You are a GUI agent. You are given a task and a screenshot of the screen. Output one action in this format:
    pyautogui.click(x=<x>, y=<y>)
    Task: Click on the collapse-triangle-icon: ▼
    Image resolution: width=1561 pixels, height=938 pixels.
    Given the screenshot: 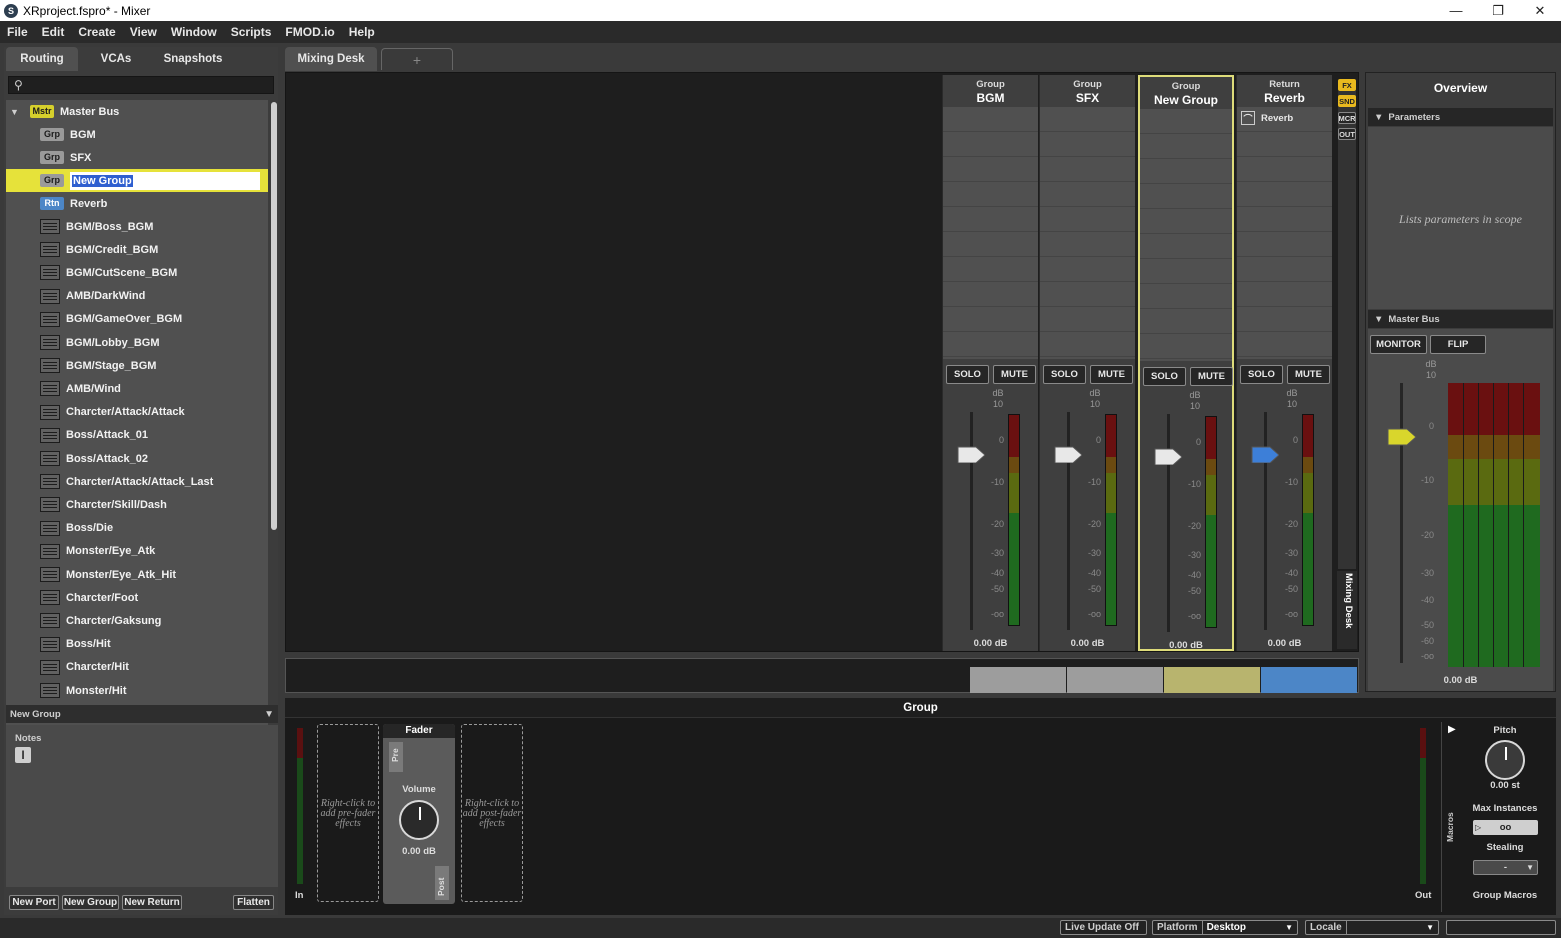 What is the action you would take?
    pyautogui.click(x=269, y=714)
    